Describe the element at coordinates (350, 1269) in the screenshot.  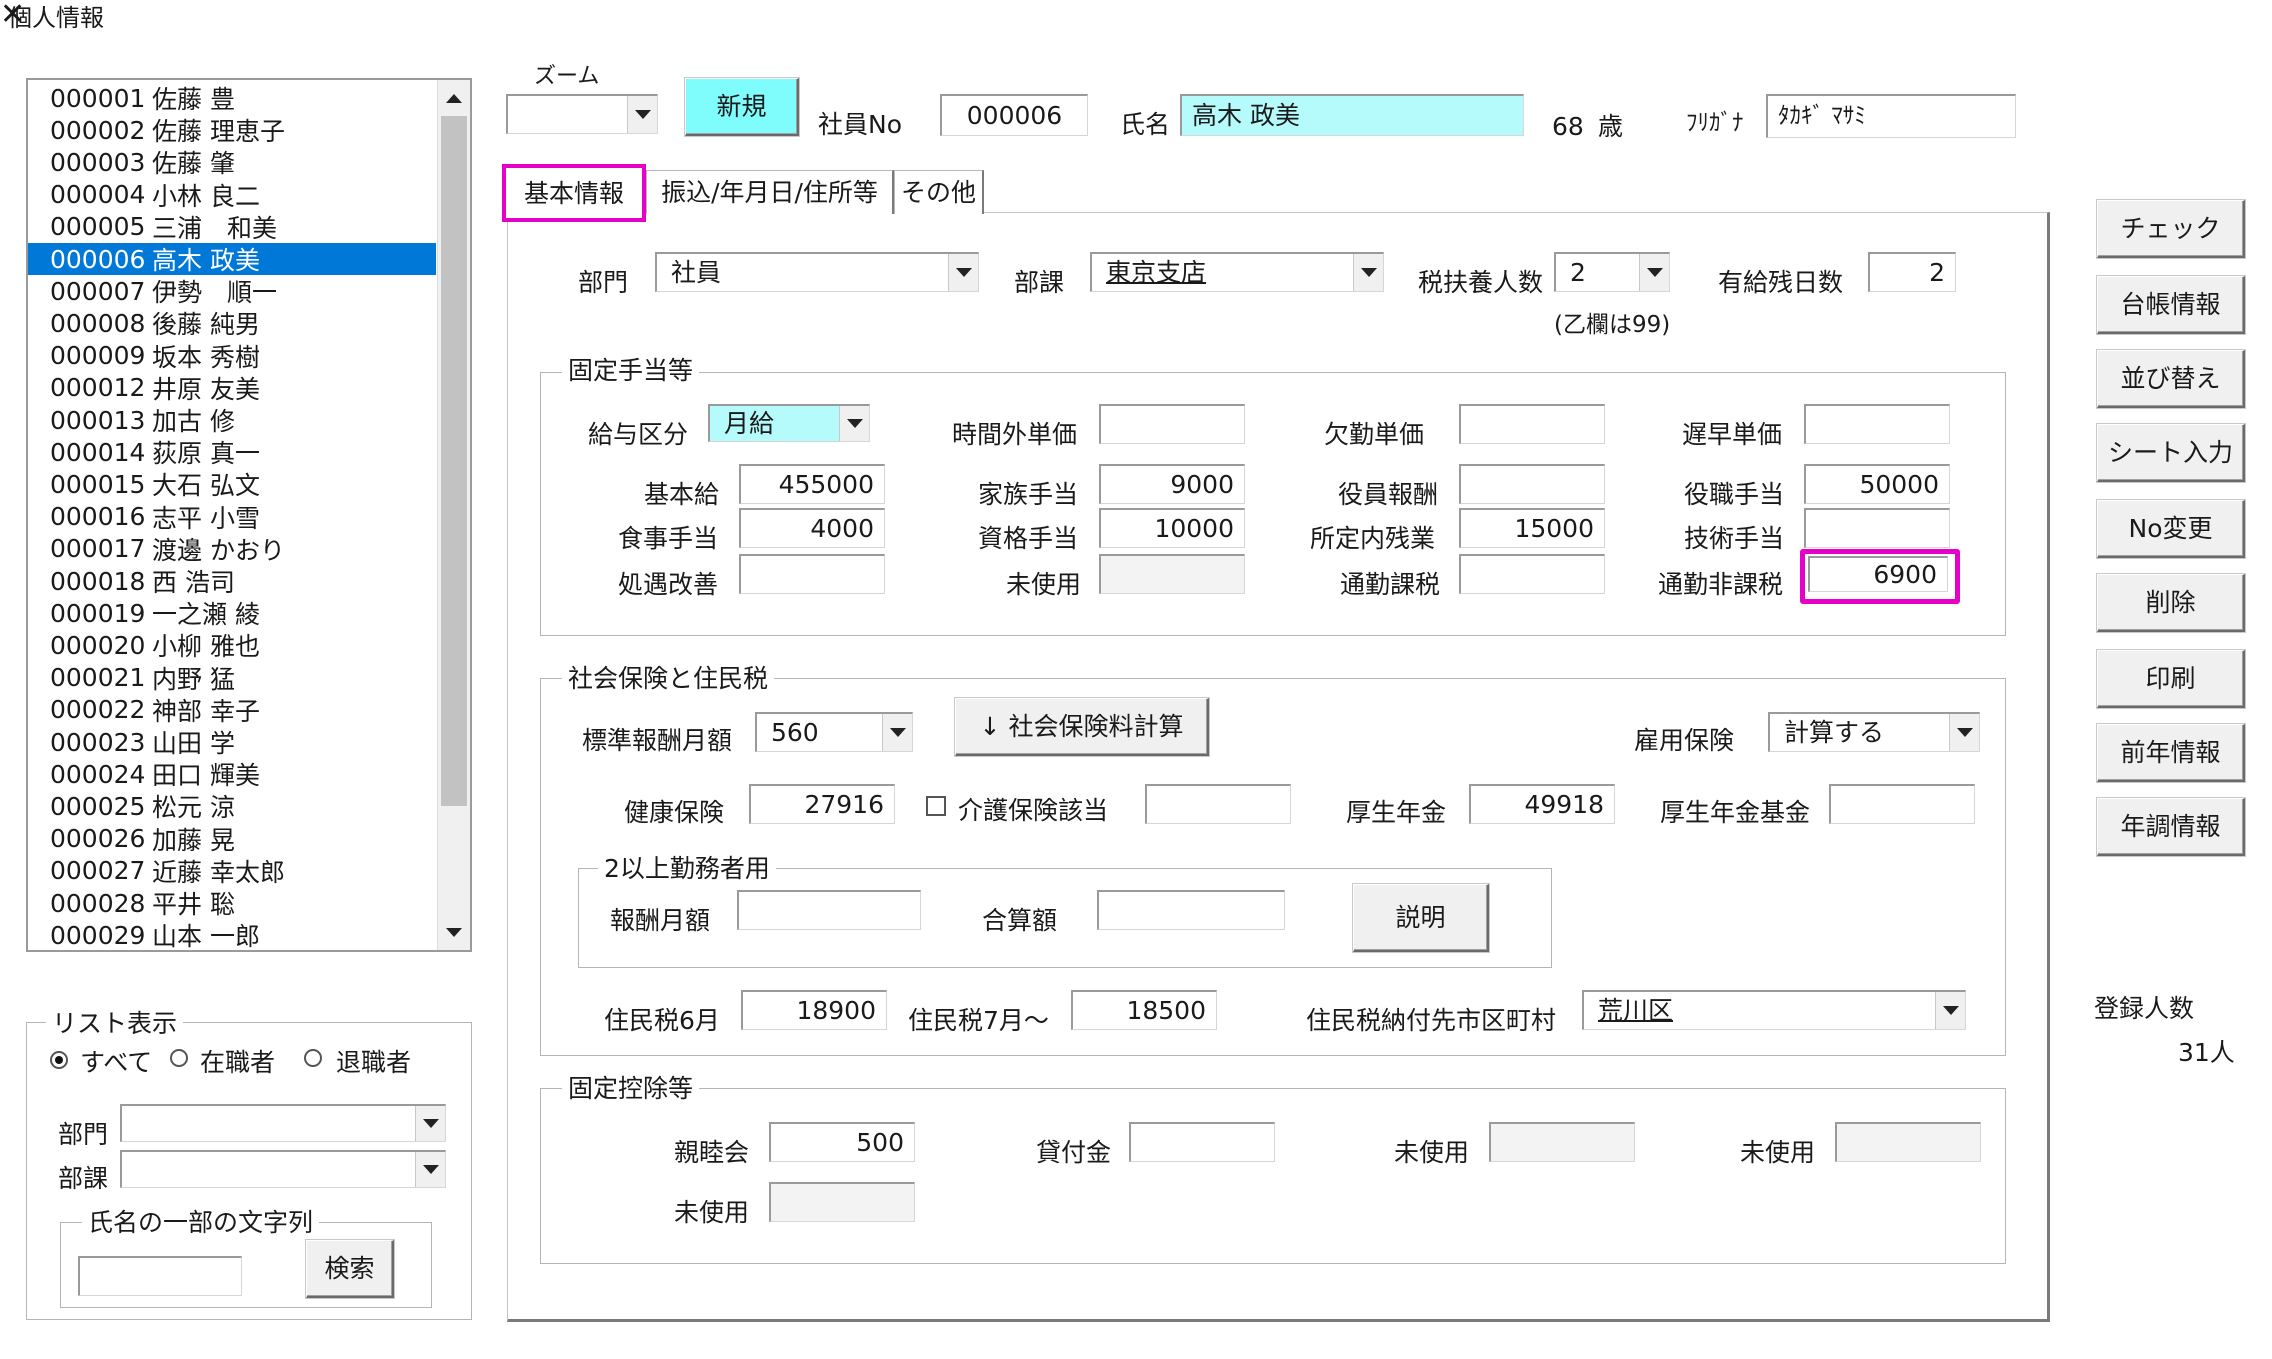
I see `search-button: 検索` at that location.